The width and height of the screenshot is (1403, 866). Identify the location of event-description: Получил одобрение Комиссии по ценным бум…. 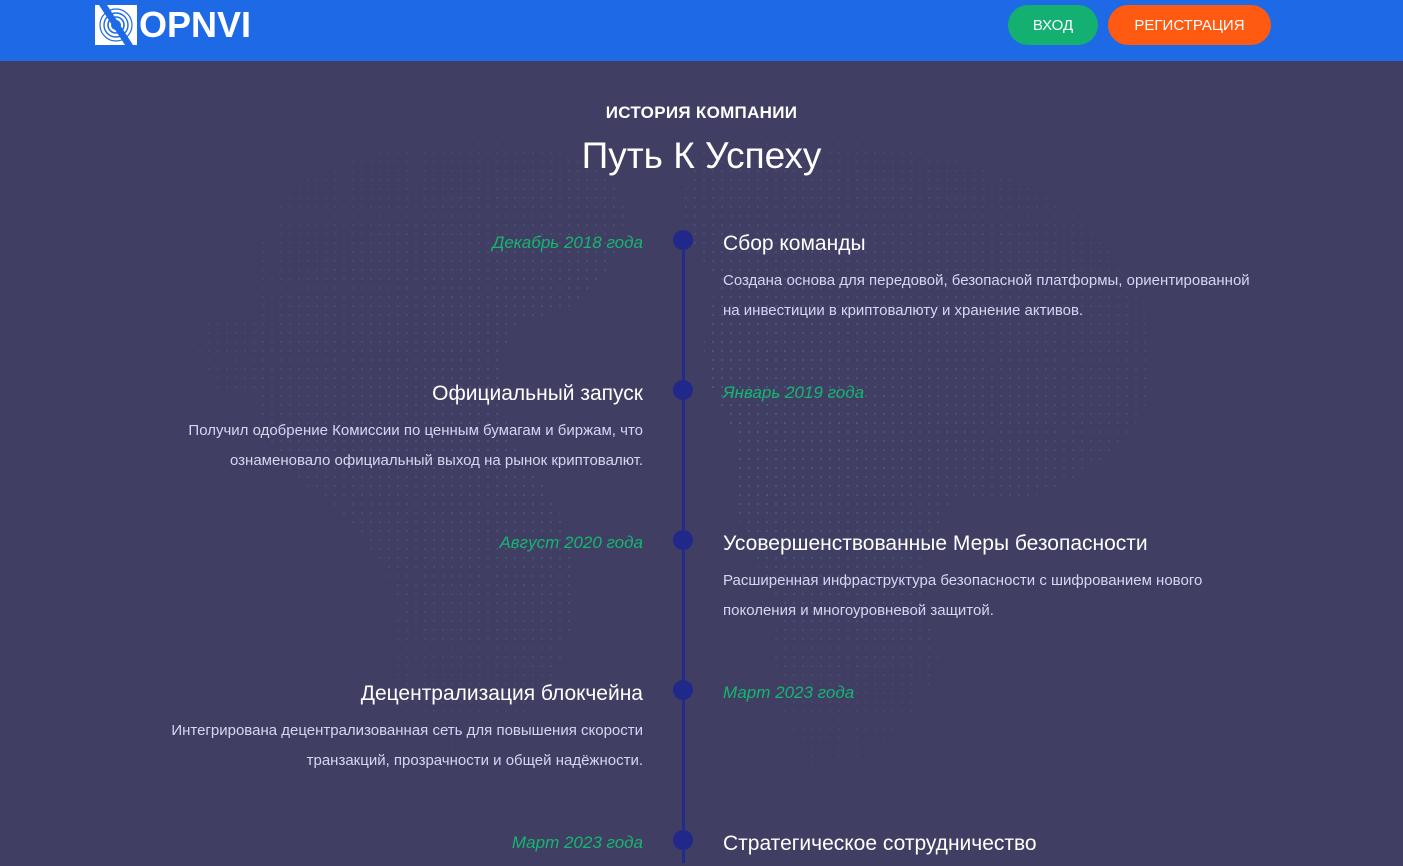
(415, 445).